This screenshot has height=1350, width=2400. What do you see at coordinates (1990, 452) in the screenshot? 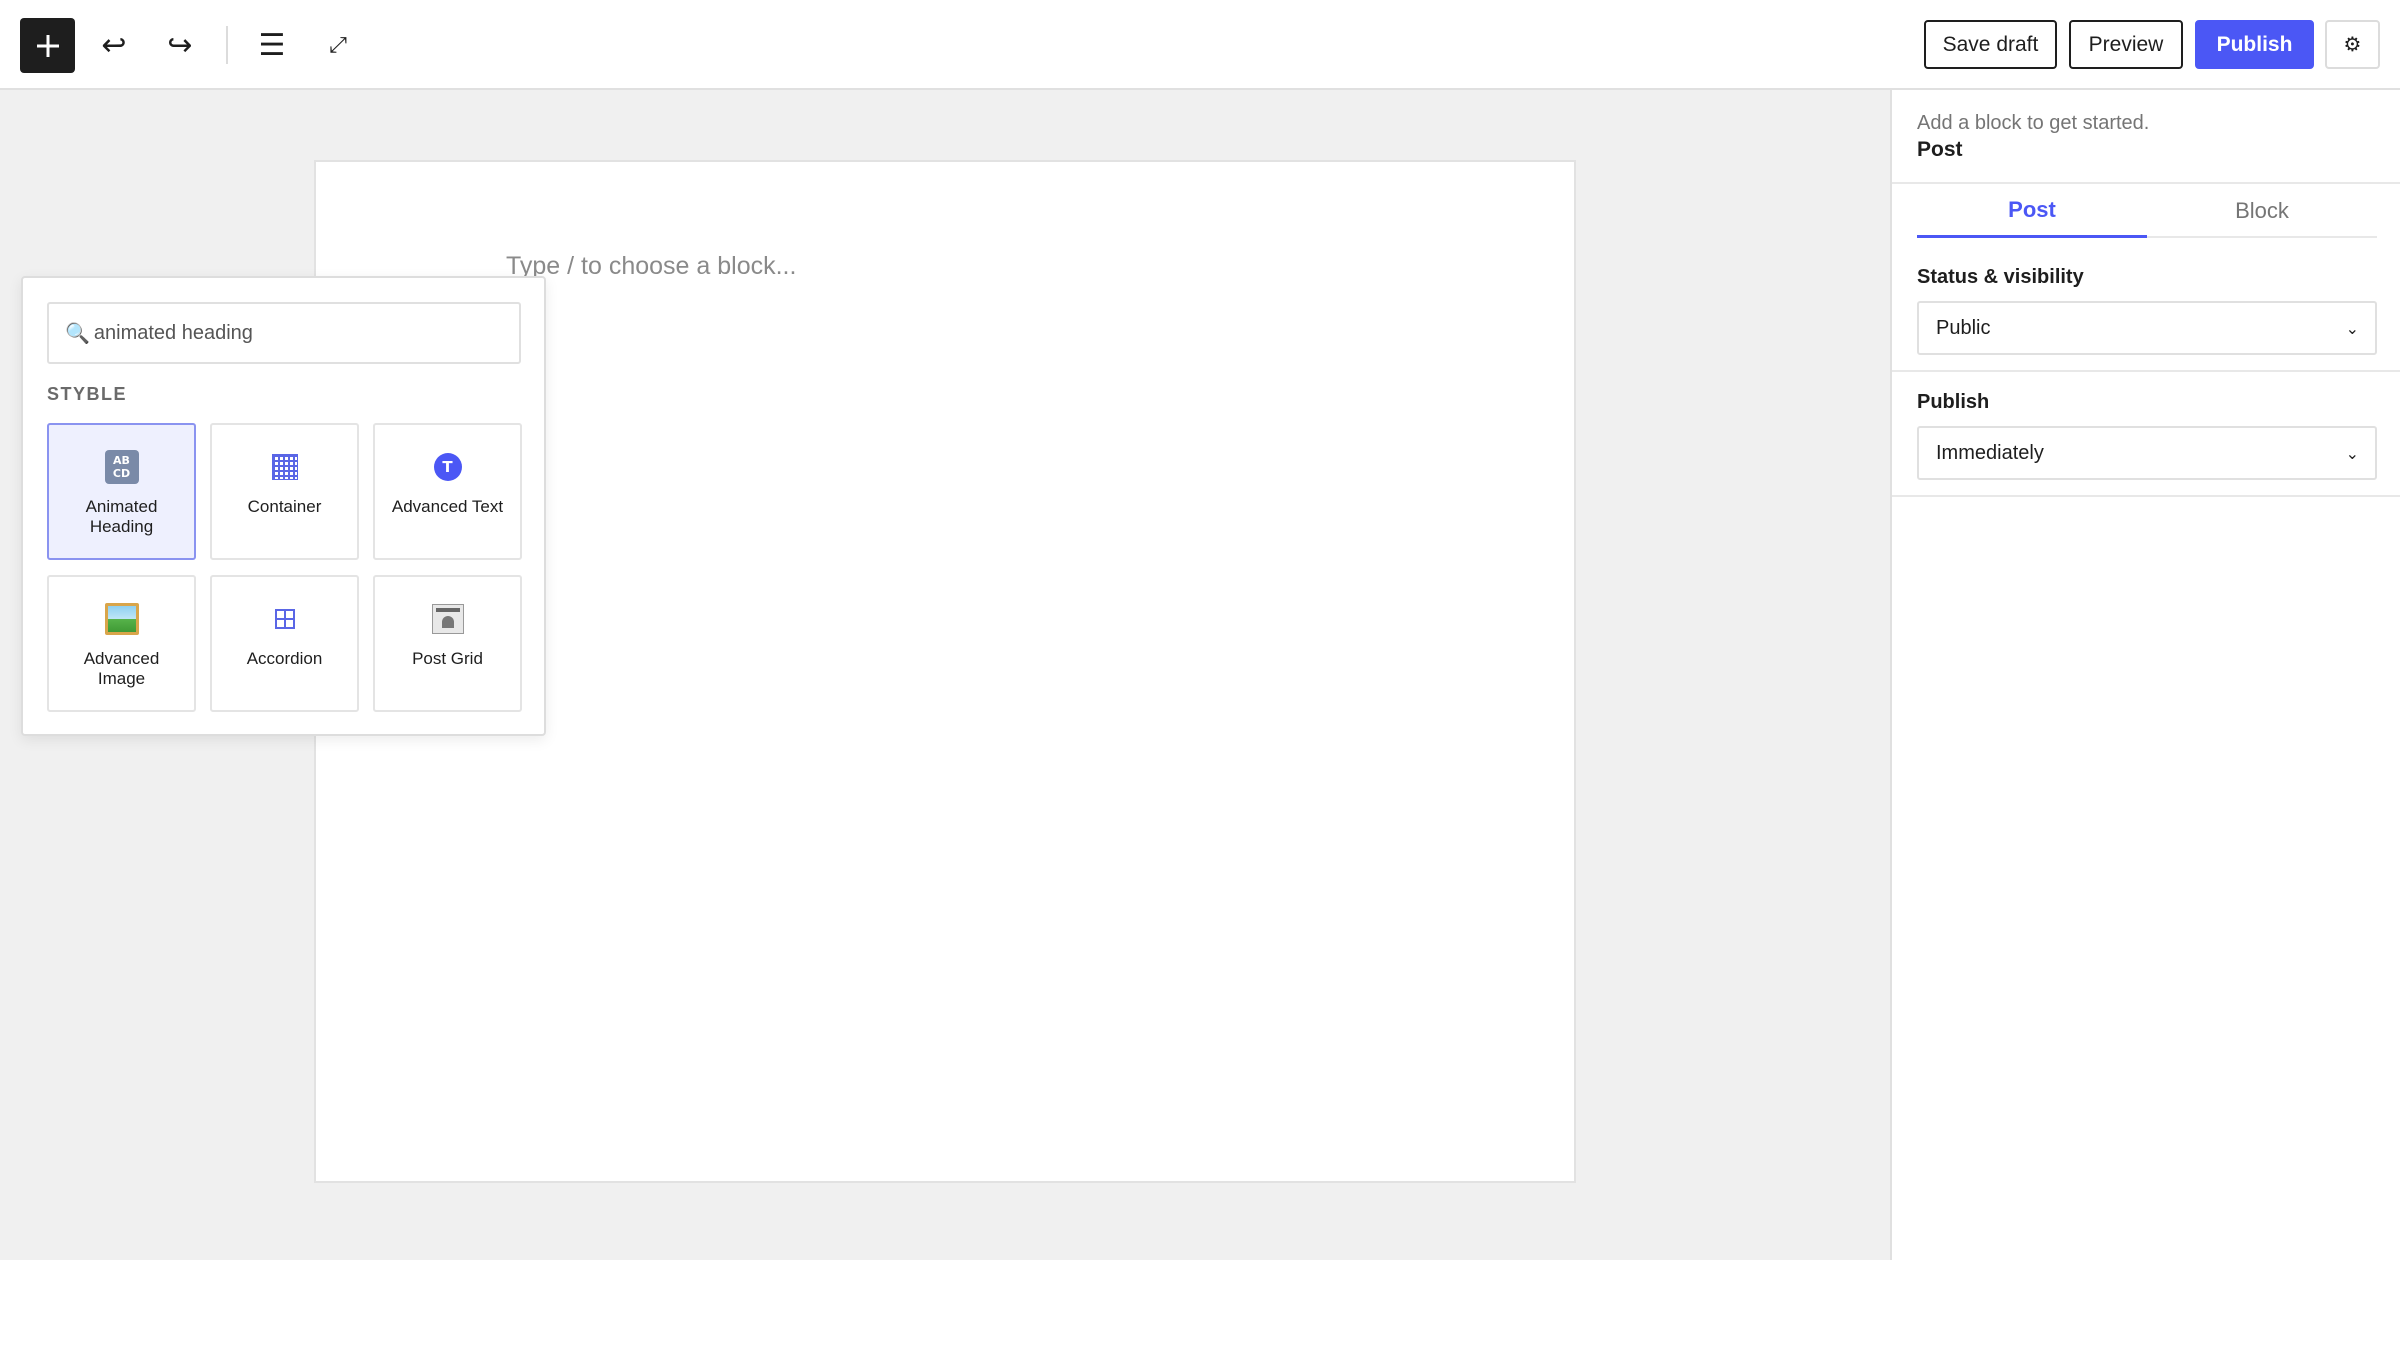
I see `publish-schedule-value: Immediately` at bounding box center [1990, 452].